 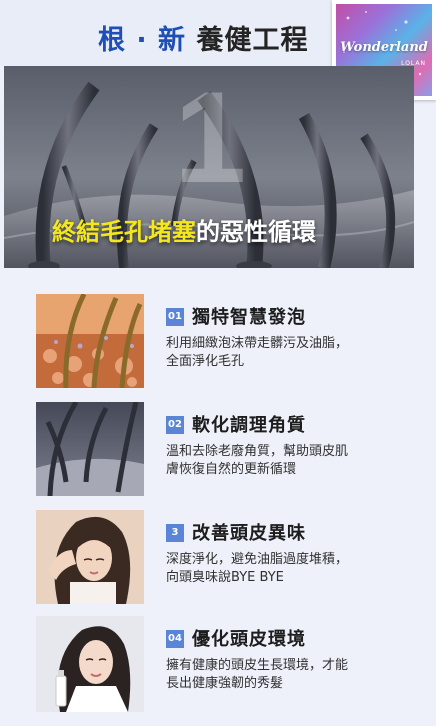 I want to click on feature-description-line: 溫和去除老廢角質，幫助頭皮肌, so click(x=257, y=451).